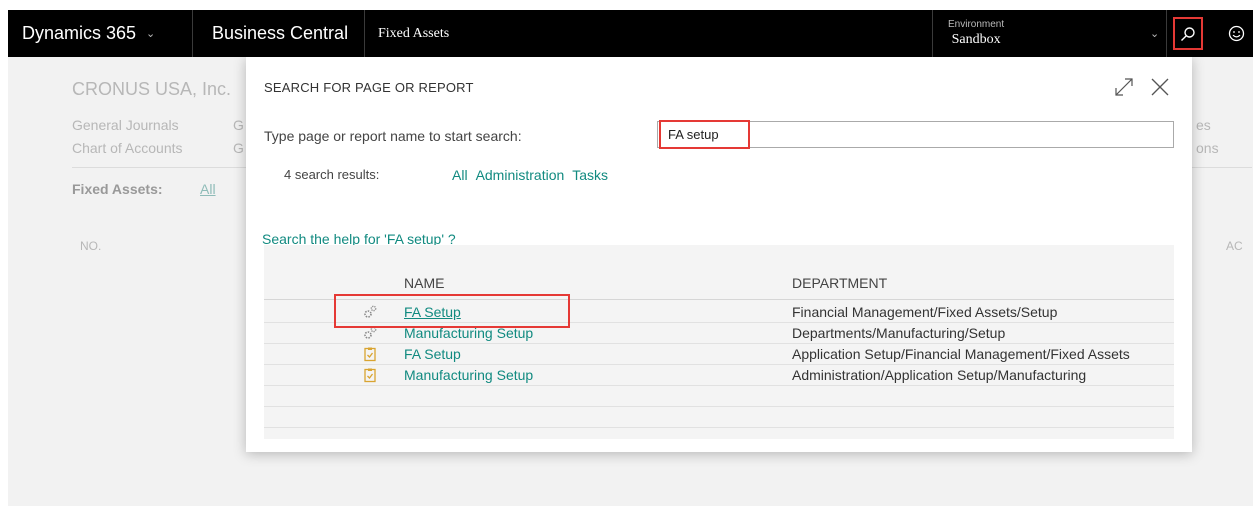  I want to click on column-header-name: NAME, so click(424, 283).